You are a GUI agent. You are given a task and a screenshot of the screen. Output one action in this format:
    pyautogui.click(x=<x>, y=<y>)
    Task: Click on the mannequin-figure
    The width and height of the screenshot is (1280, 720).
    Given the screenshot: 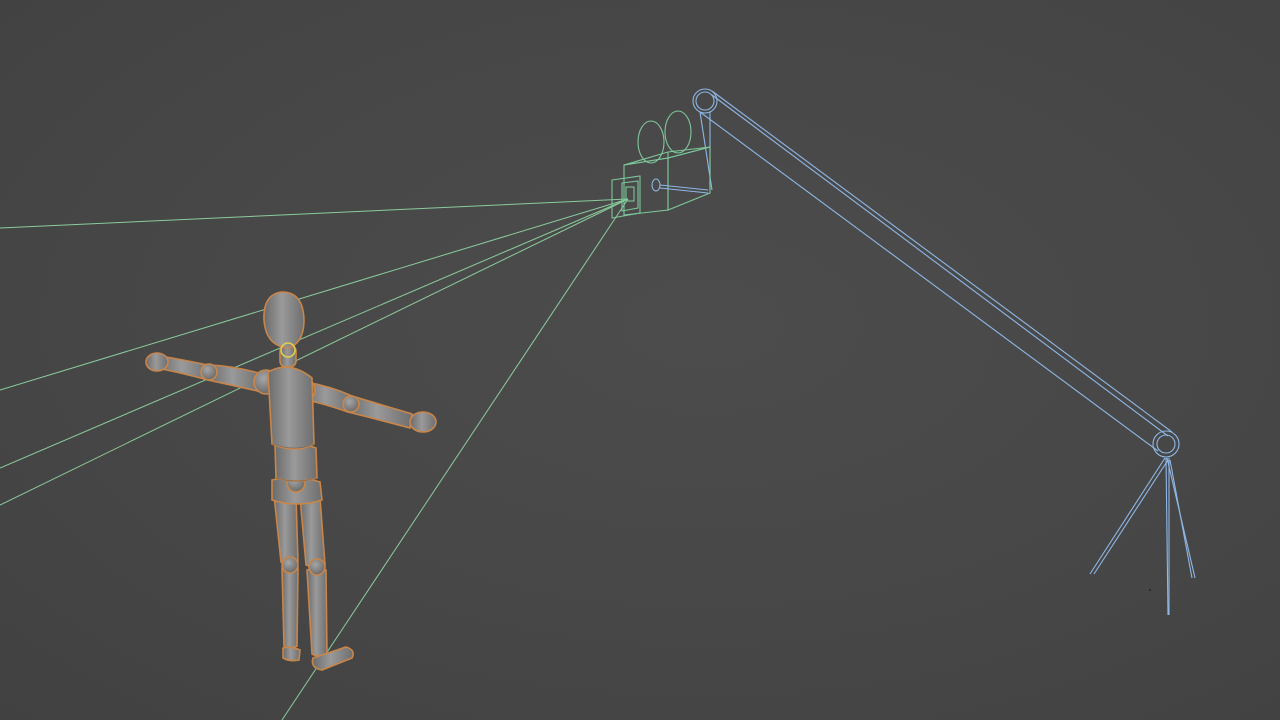 What is the action you would take?
    pyautogui.click(x=291, y=481)
    